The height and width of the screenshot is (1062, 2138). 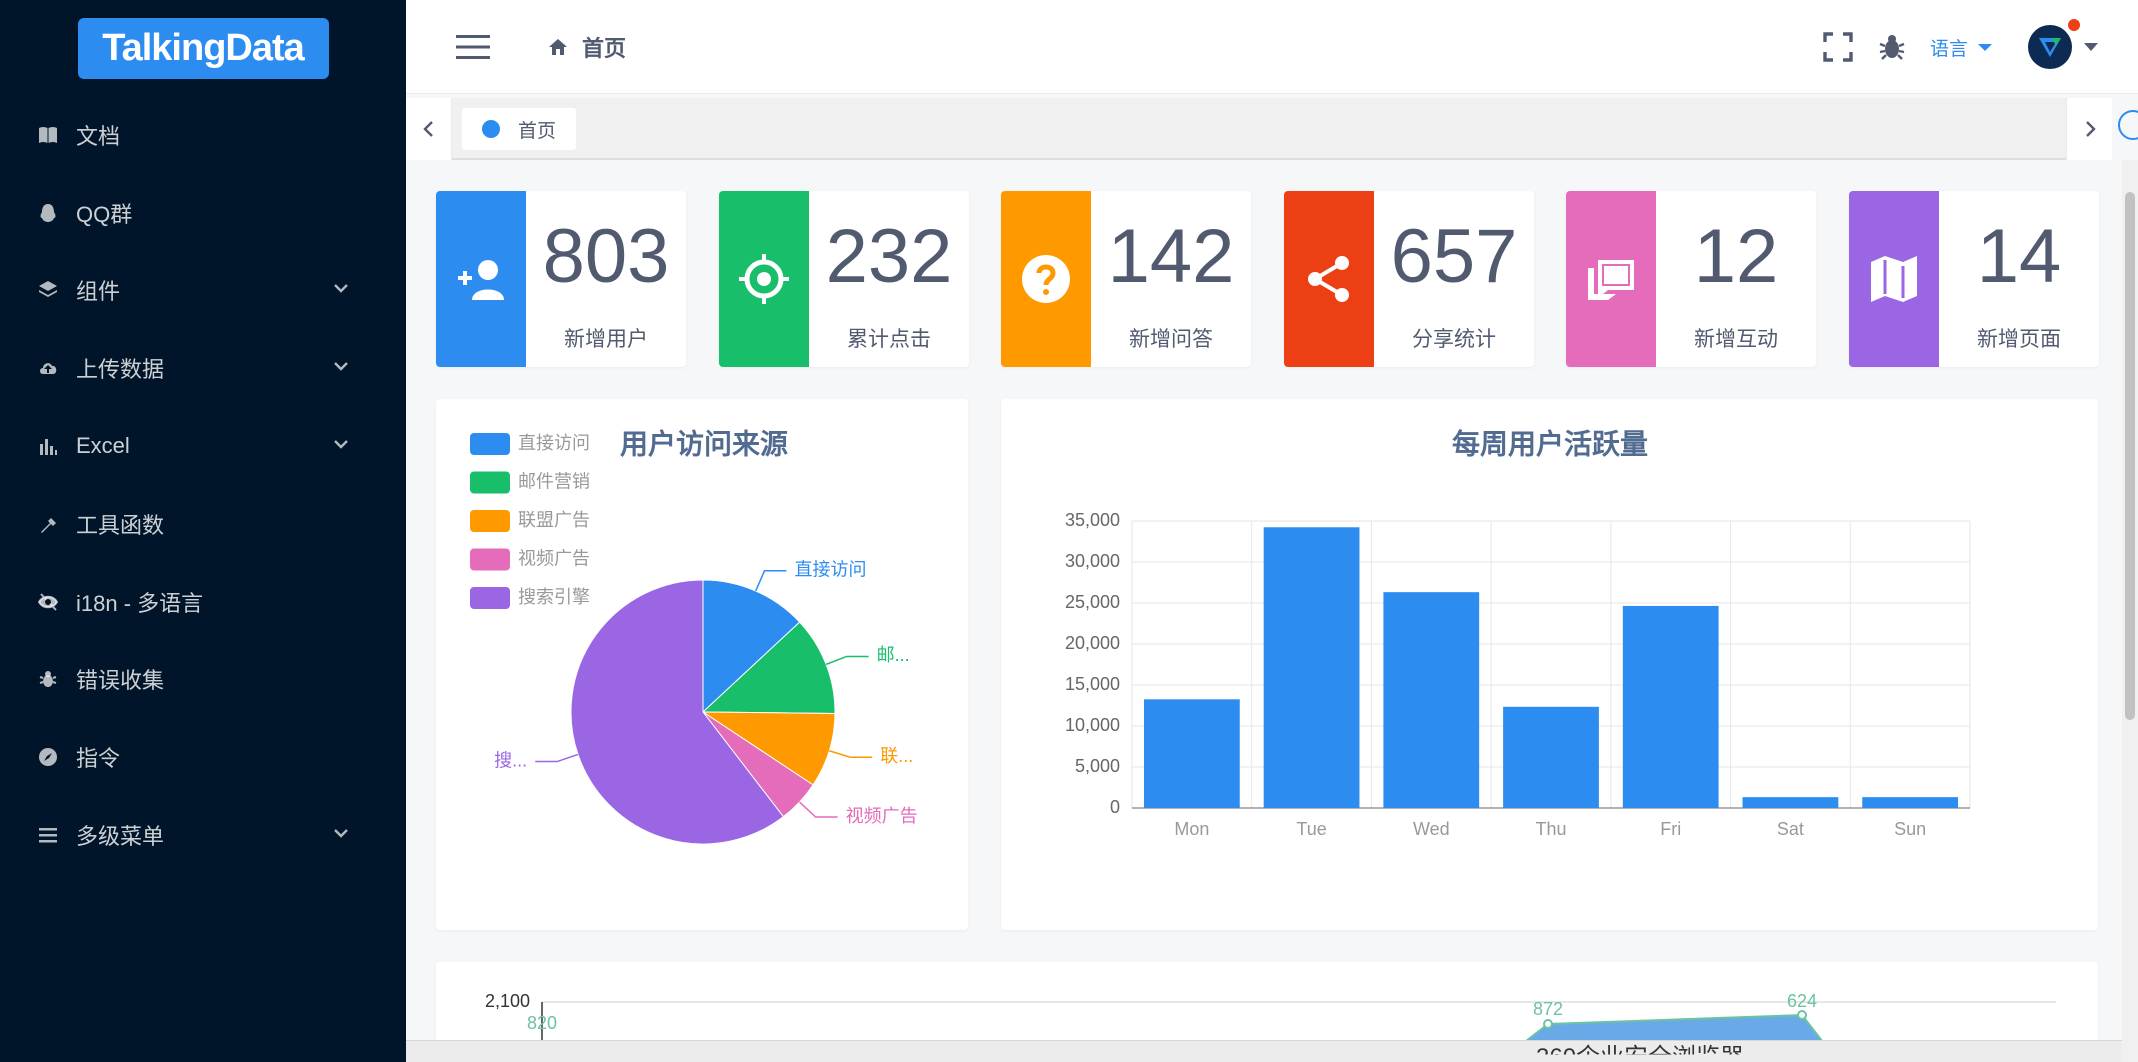 I want to click on scrollbar-thumb, so click(x=2130, y=456).